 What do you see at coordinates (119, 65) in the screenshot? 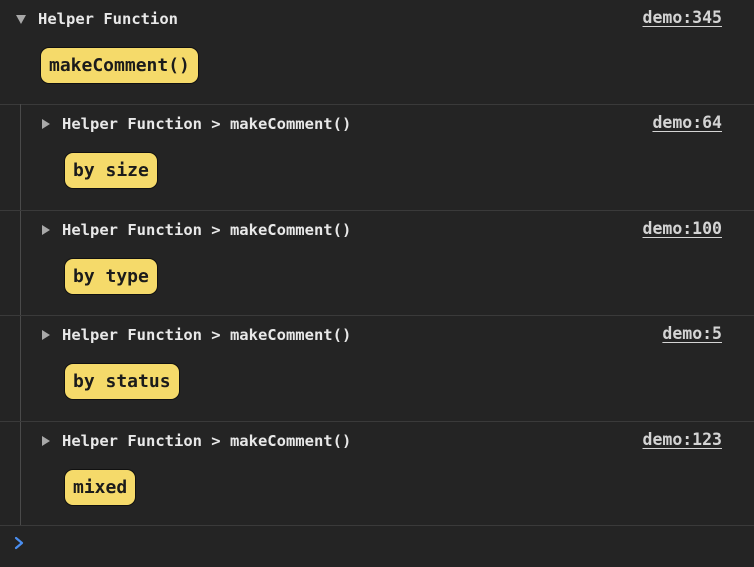
I see `log-badge: makeComment()` at bounding box center [119, 65].